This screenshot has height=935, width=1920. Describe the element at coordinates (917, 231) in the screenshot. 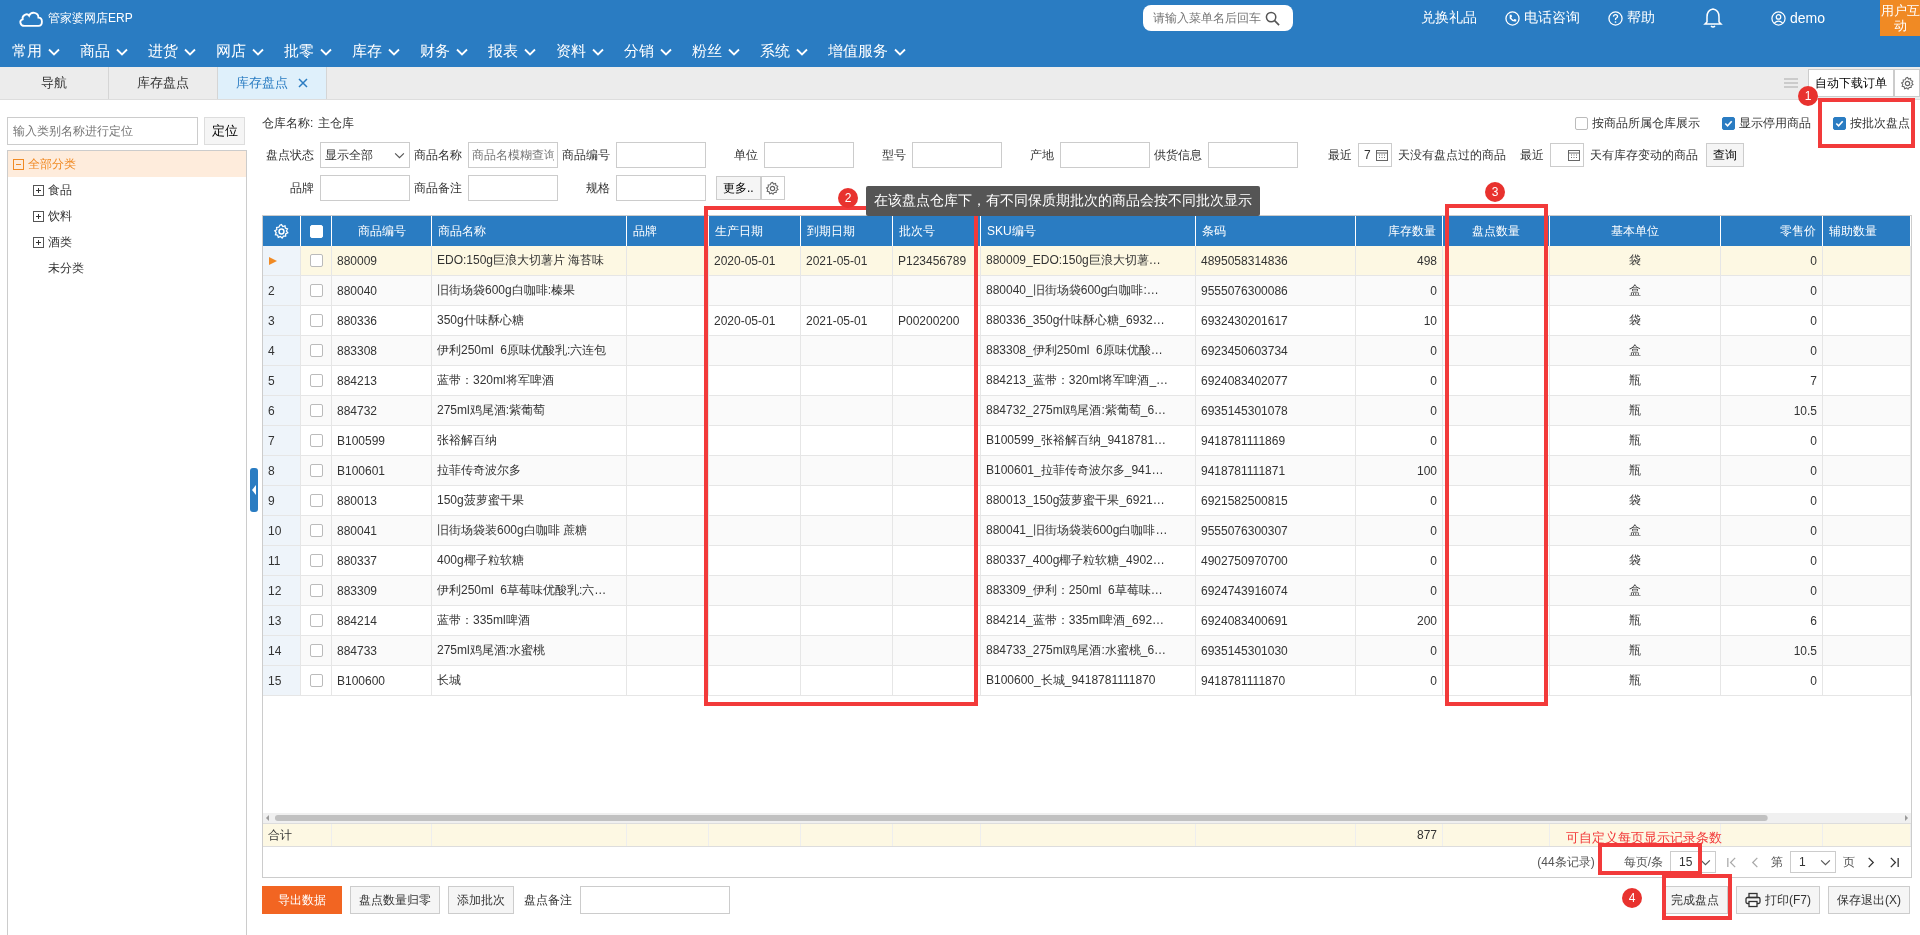

I see `column-header: 批次号` at that location.